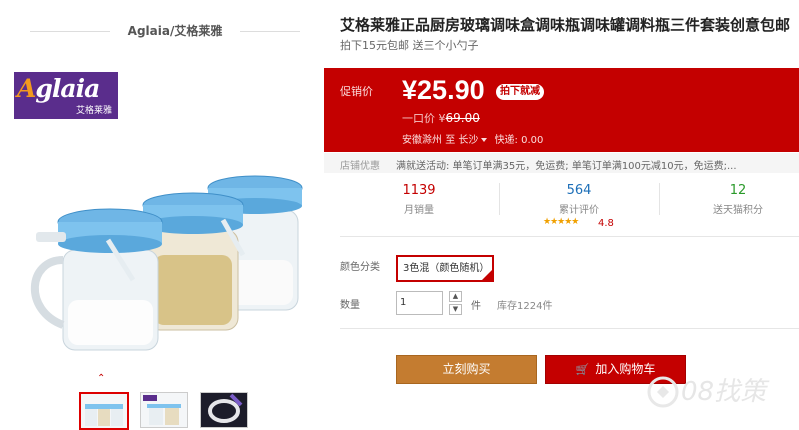 The image size is (799, 430). What do you see at coordinates (455, 309) in the screenshot?
I see `quantity-decrease-button: ▼` at bounding box center [455, 309].